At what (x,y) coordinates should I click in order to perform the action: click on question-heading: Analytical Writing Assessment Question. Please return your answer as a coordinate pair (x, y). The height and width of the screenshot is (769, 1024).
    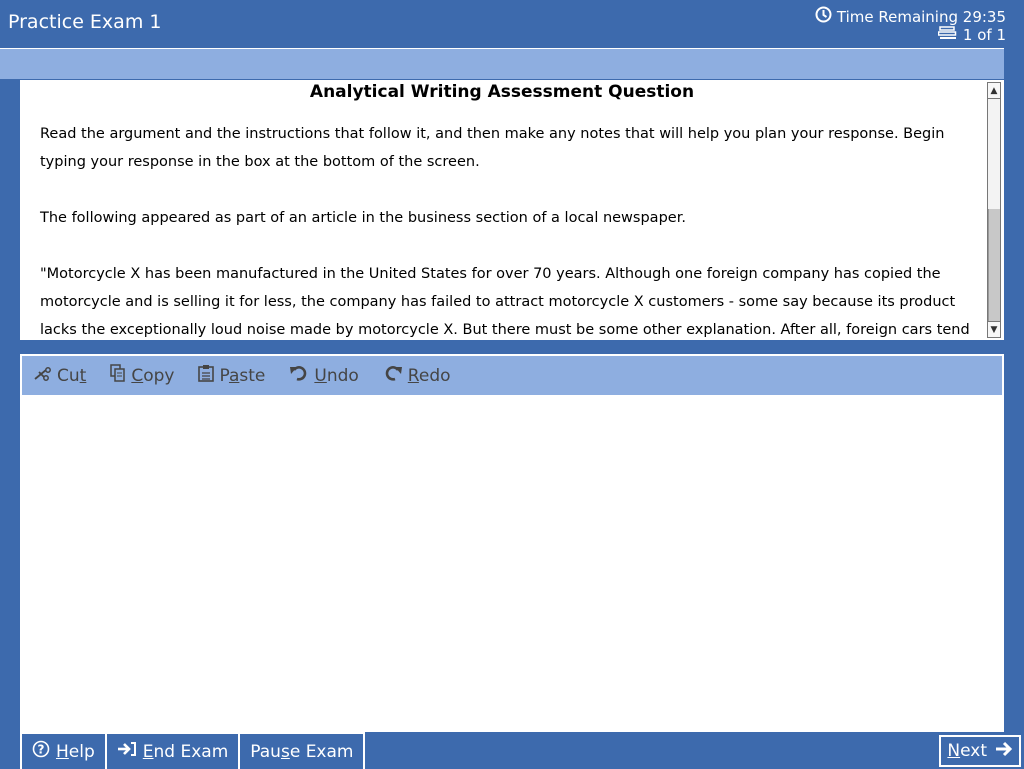
    Looking at the image, I should click on (502, 92).